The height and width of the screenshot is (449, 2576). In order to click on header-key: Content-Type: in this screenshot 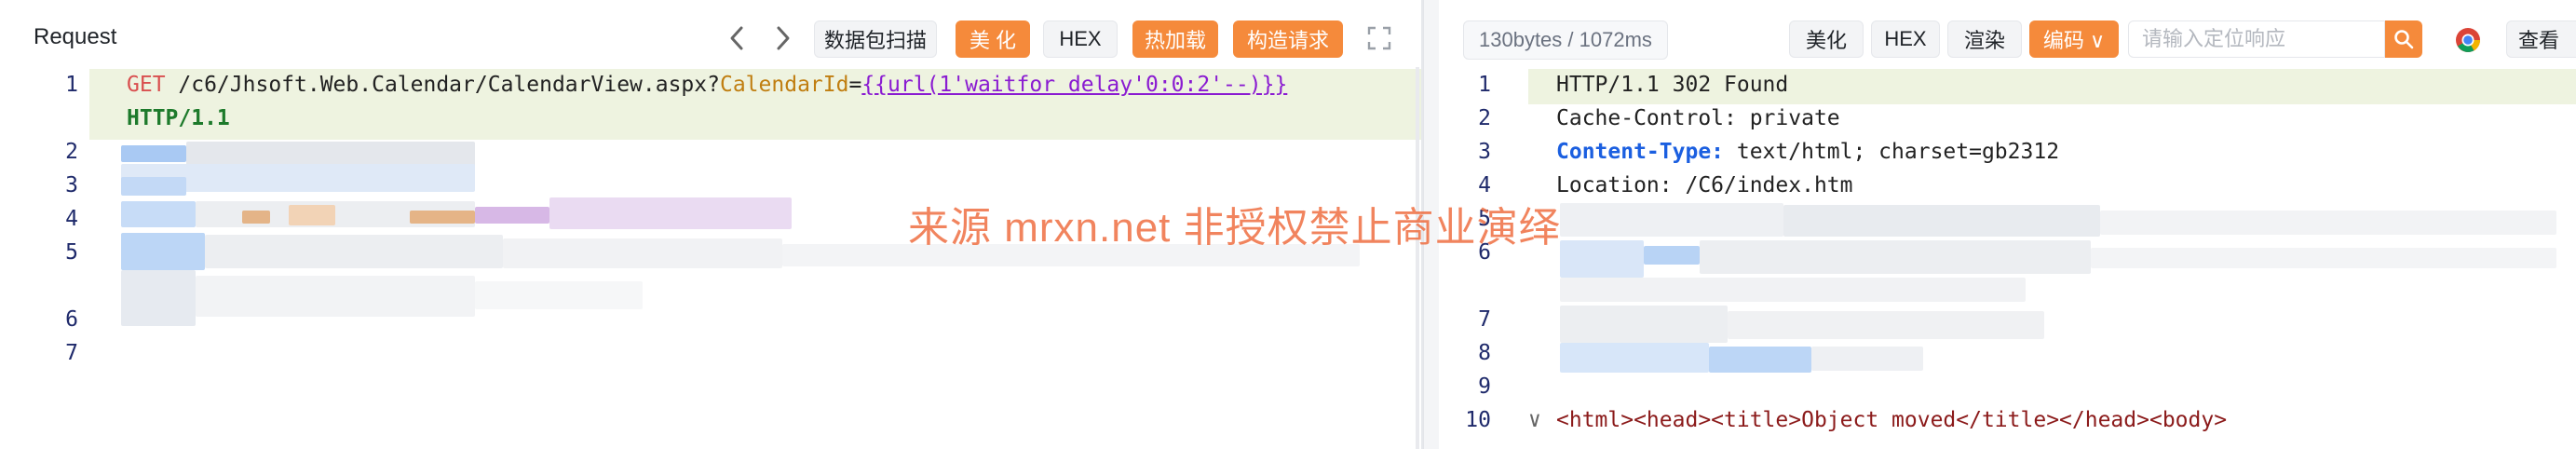, I will do `click(1640, 152)`.